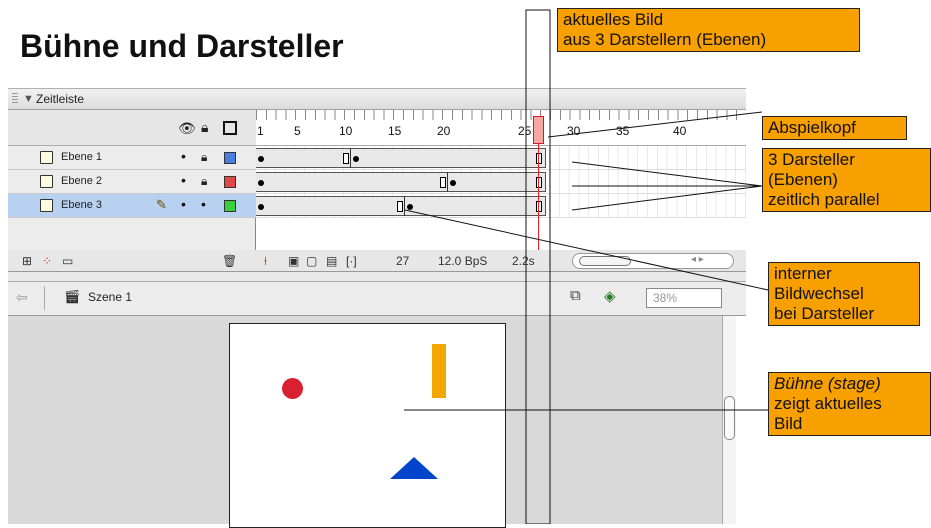 The image size is (931, 528). Describe the element at coordinates (230, 128) in the screenshot. I see `outline-icon` at that location.